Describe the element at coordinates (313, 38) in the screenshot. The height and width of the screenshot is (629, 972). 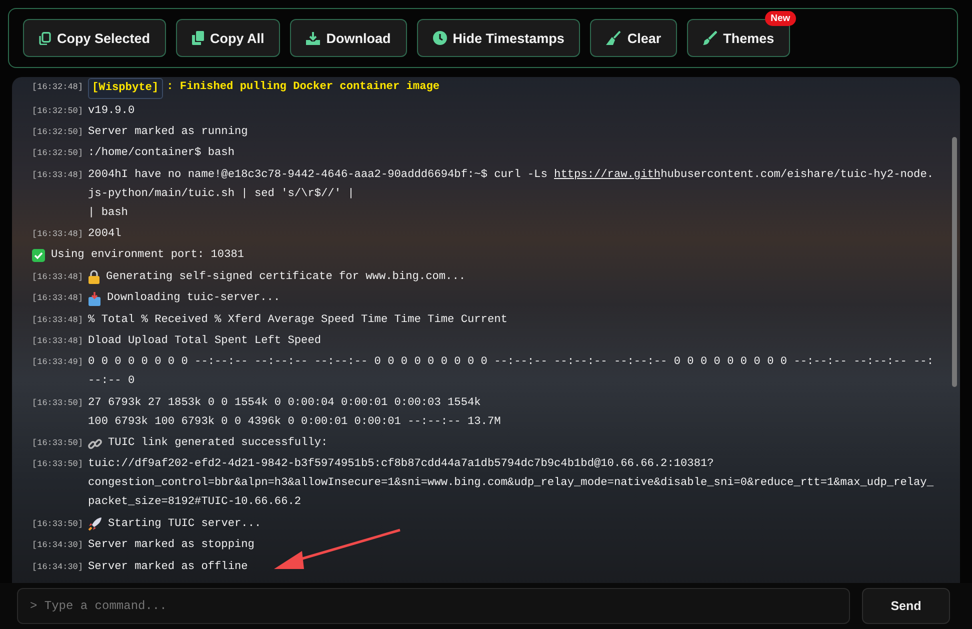
I see `download-icon` at that location.